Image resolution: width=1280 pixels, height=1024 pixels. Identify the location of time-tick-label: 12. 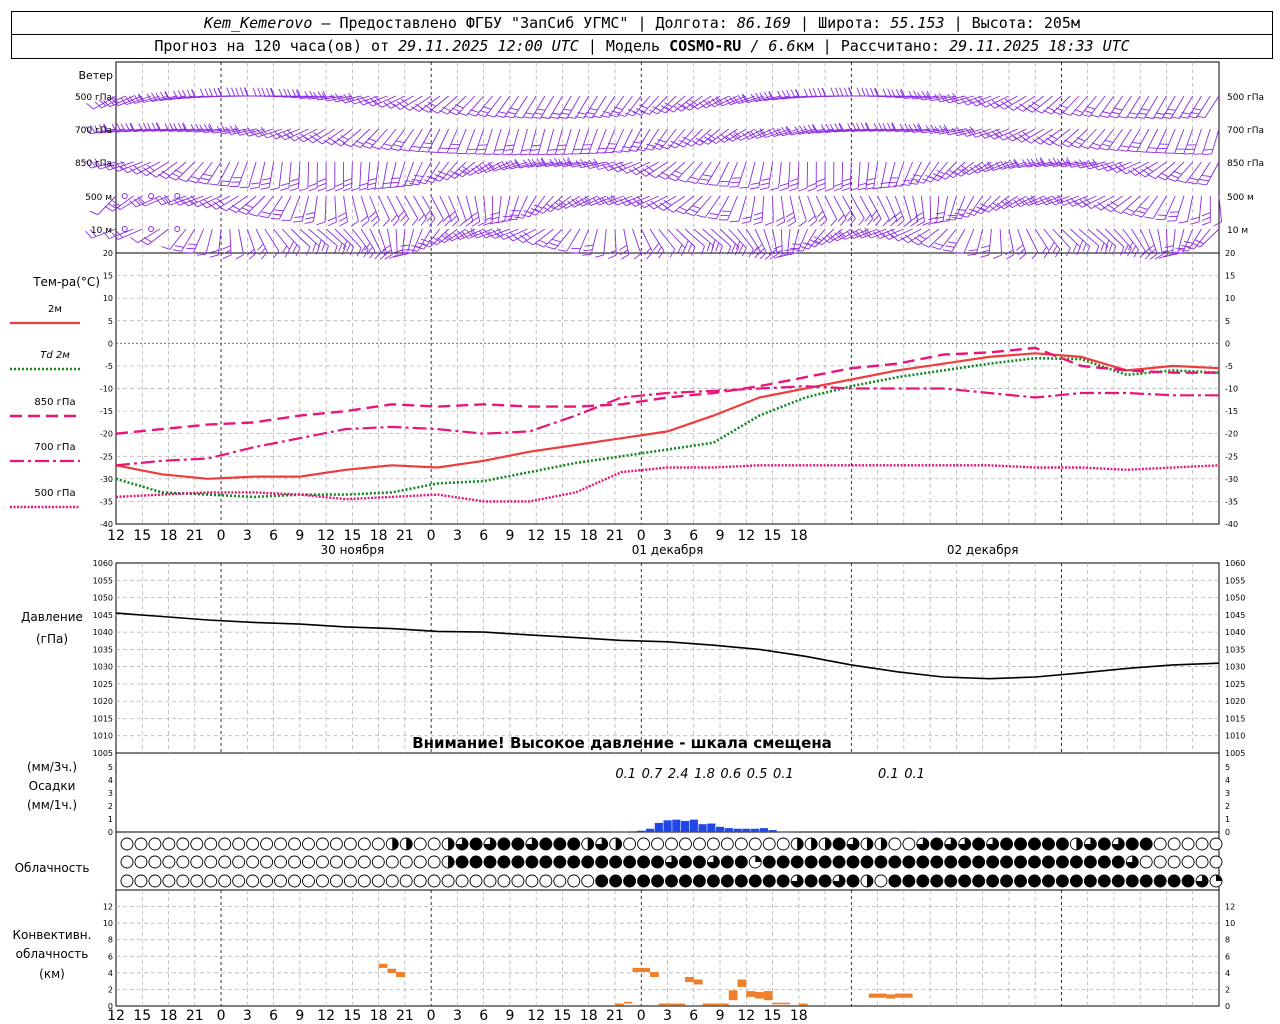
(746, 536).